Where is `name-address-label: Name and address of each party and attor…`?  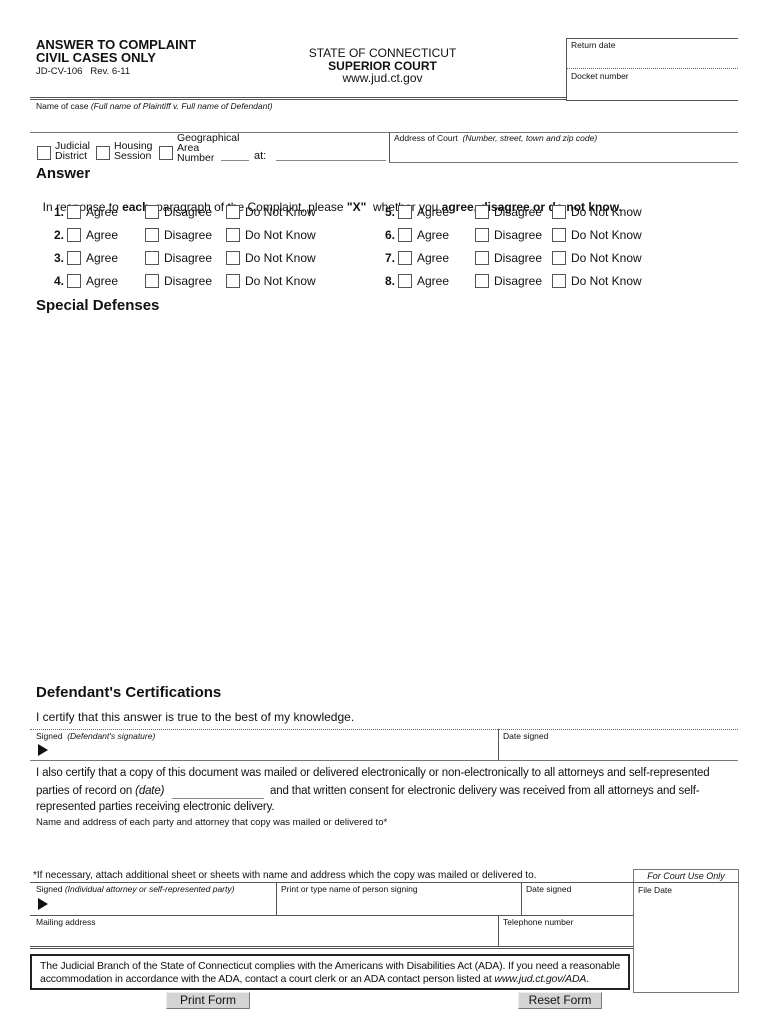
name-address-label: Name and address of each party and attor… is located at coordinates (212, 822).